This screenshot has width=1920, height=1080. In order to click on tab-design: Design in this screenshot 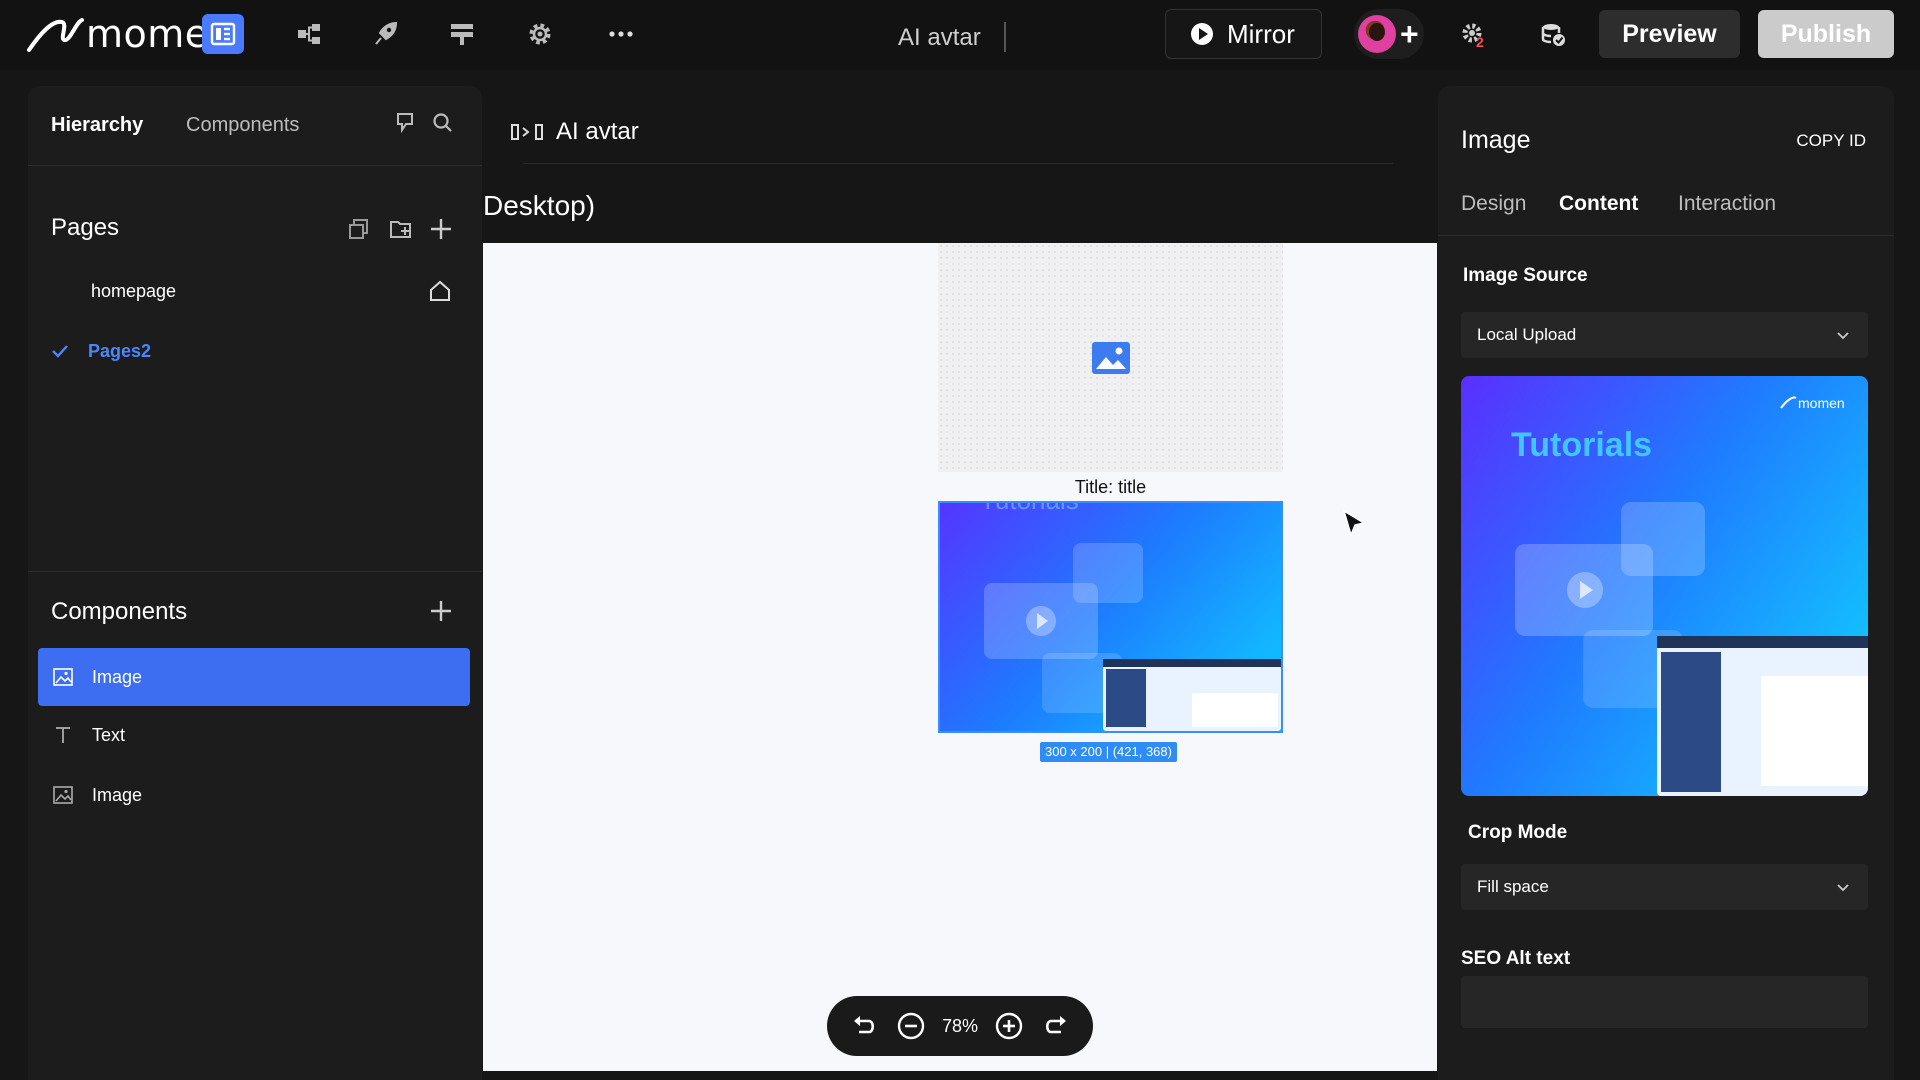, I will do `click(1493, 204)`.